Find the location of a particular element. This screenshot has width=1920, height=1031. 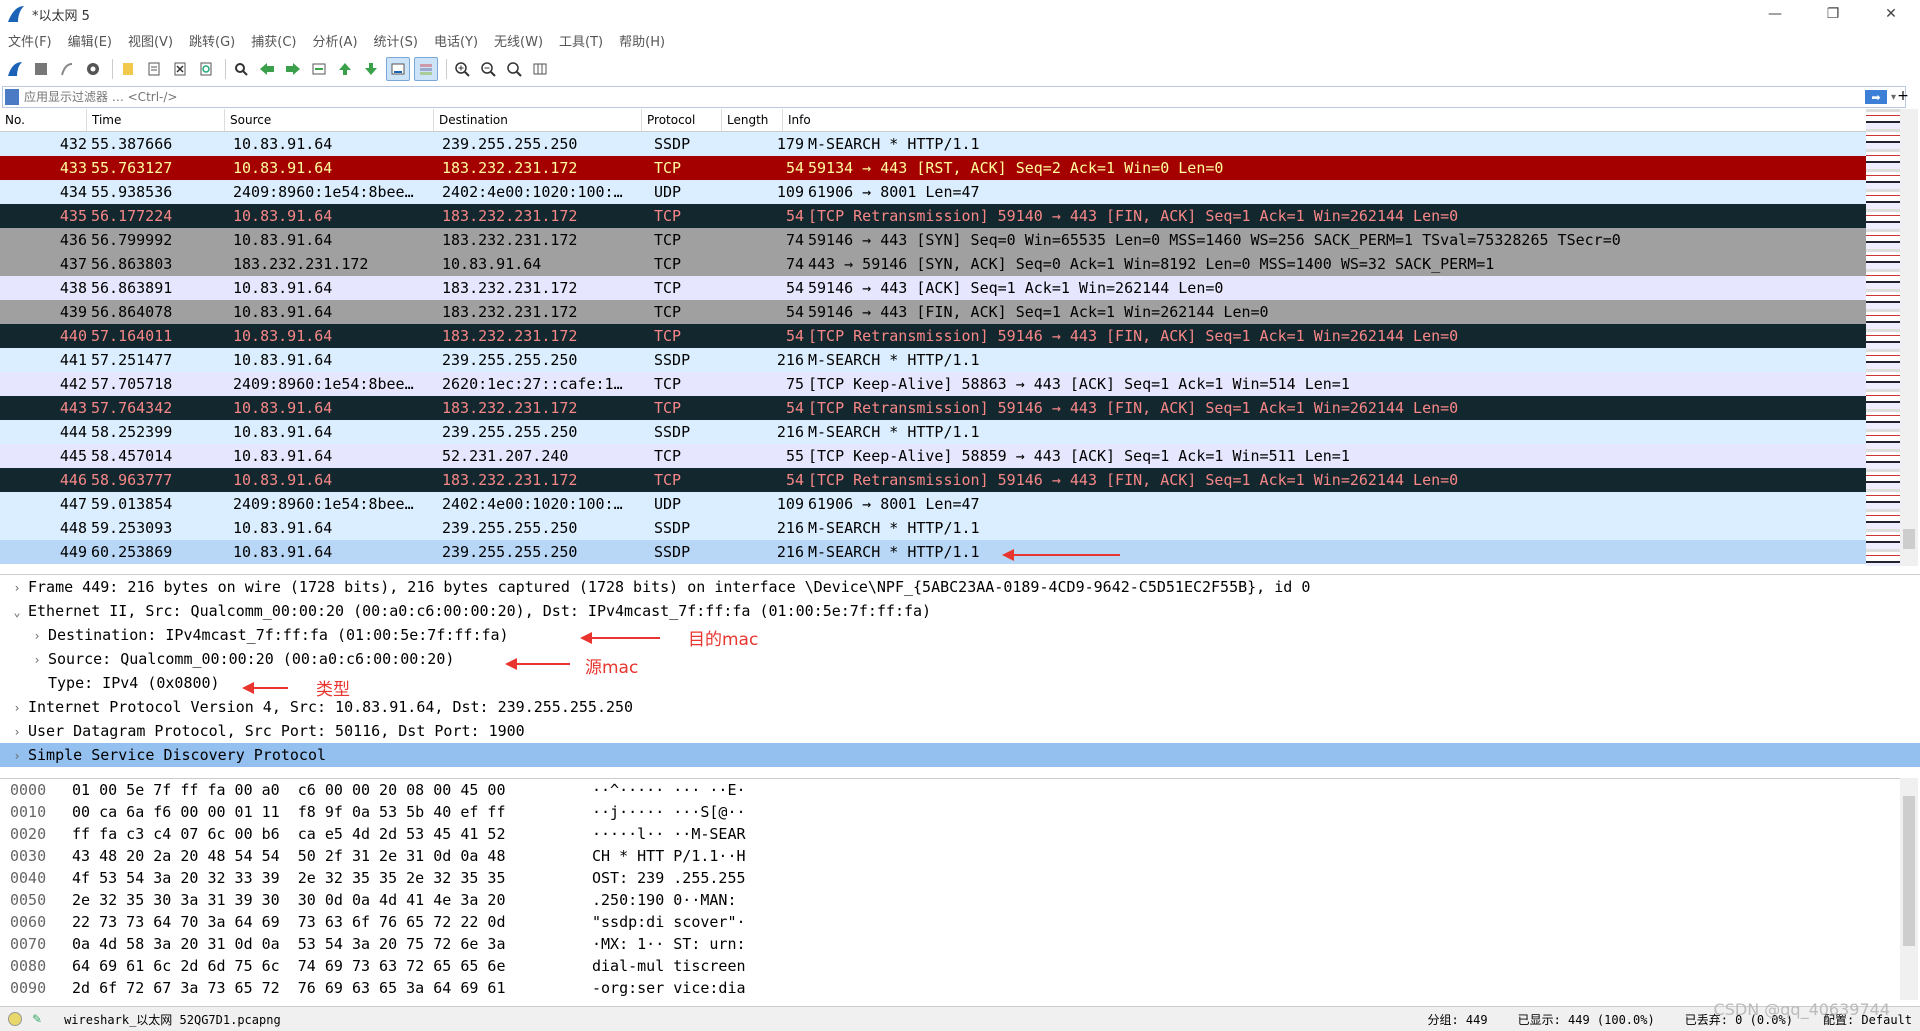

menu-statistics: 统计(S) is located at coordinates (396, 40).